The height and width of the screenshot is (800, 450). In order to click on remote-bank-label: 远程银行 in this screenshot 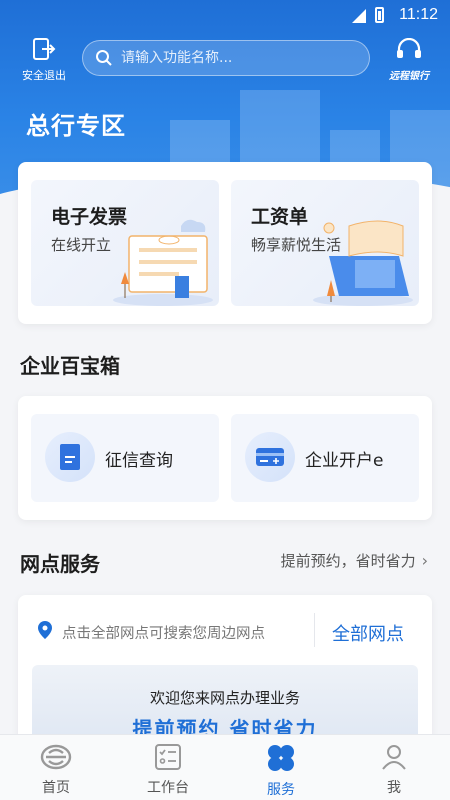, I will do `click(409, 76)`.